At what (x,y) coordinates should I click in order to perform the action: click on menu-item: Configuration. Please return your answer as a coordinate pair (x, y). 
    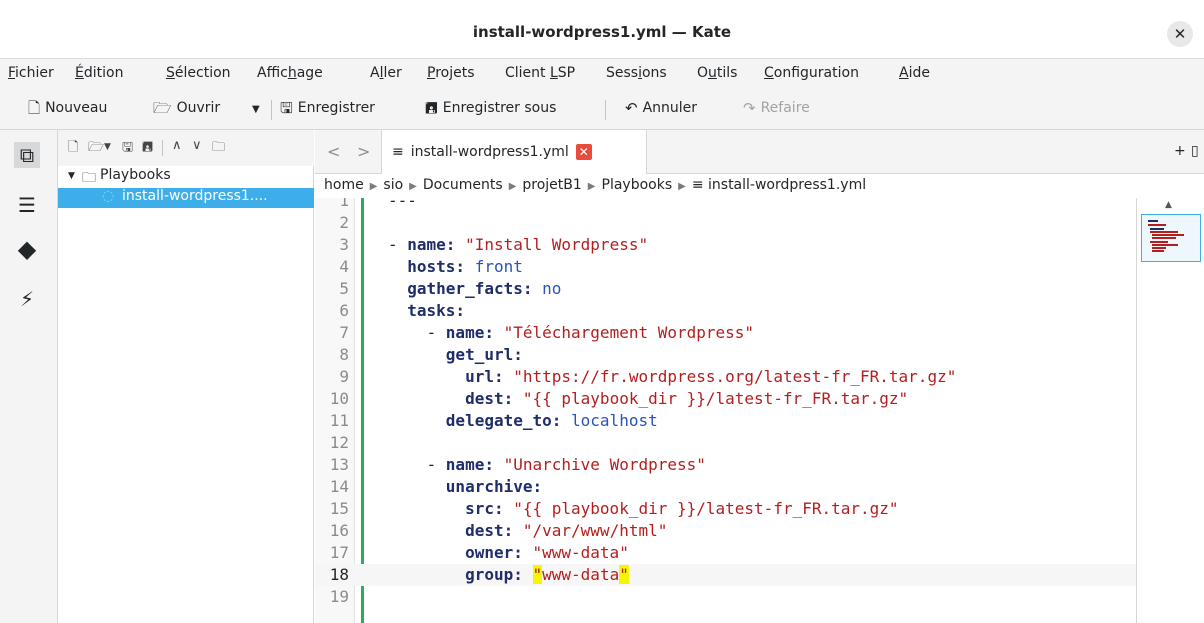
    Looking at the image, I should click on (811, 73).